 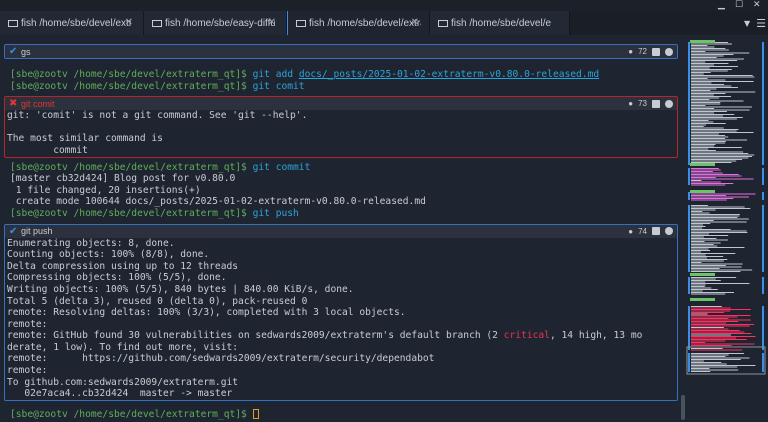 What do you see at coordinates (72, 23) in the screenshot?
I see `tab-1: fish /home/sbe/devel/extraterm_qt✕` at bounding box center [72, 23].